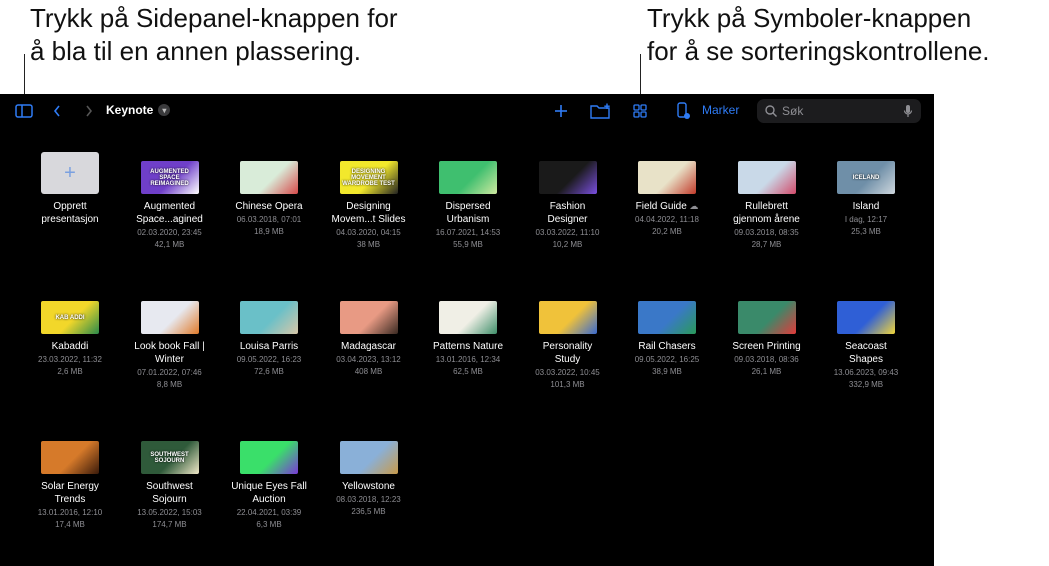 The image size is (1049, 566). I want to click on device-icon, so click(683, 110).